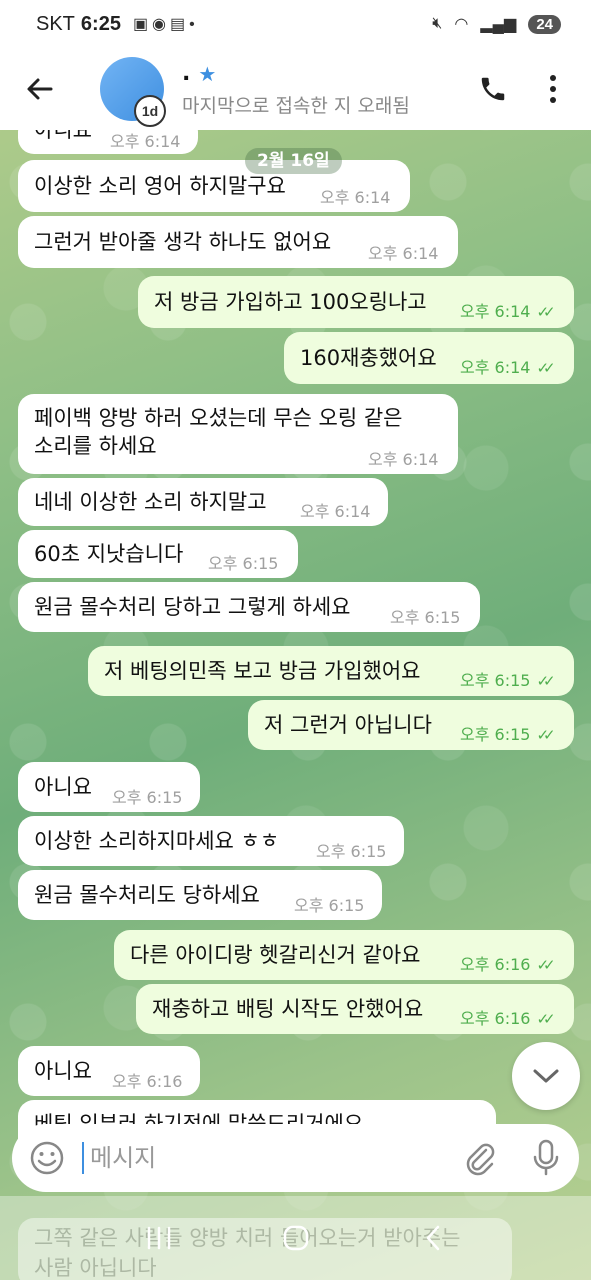 This screenshot has width=591, height=1280. Describe the element at coordinates (55, 23) in the screenshot. I see `carrier-label: SKT` at that location.